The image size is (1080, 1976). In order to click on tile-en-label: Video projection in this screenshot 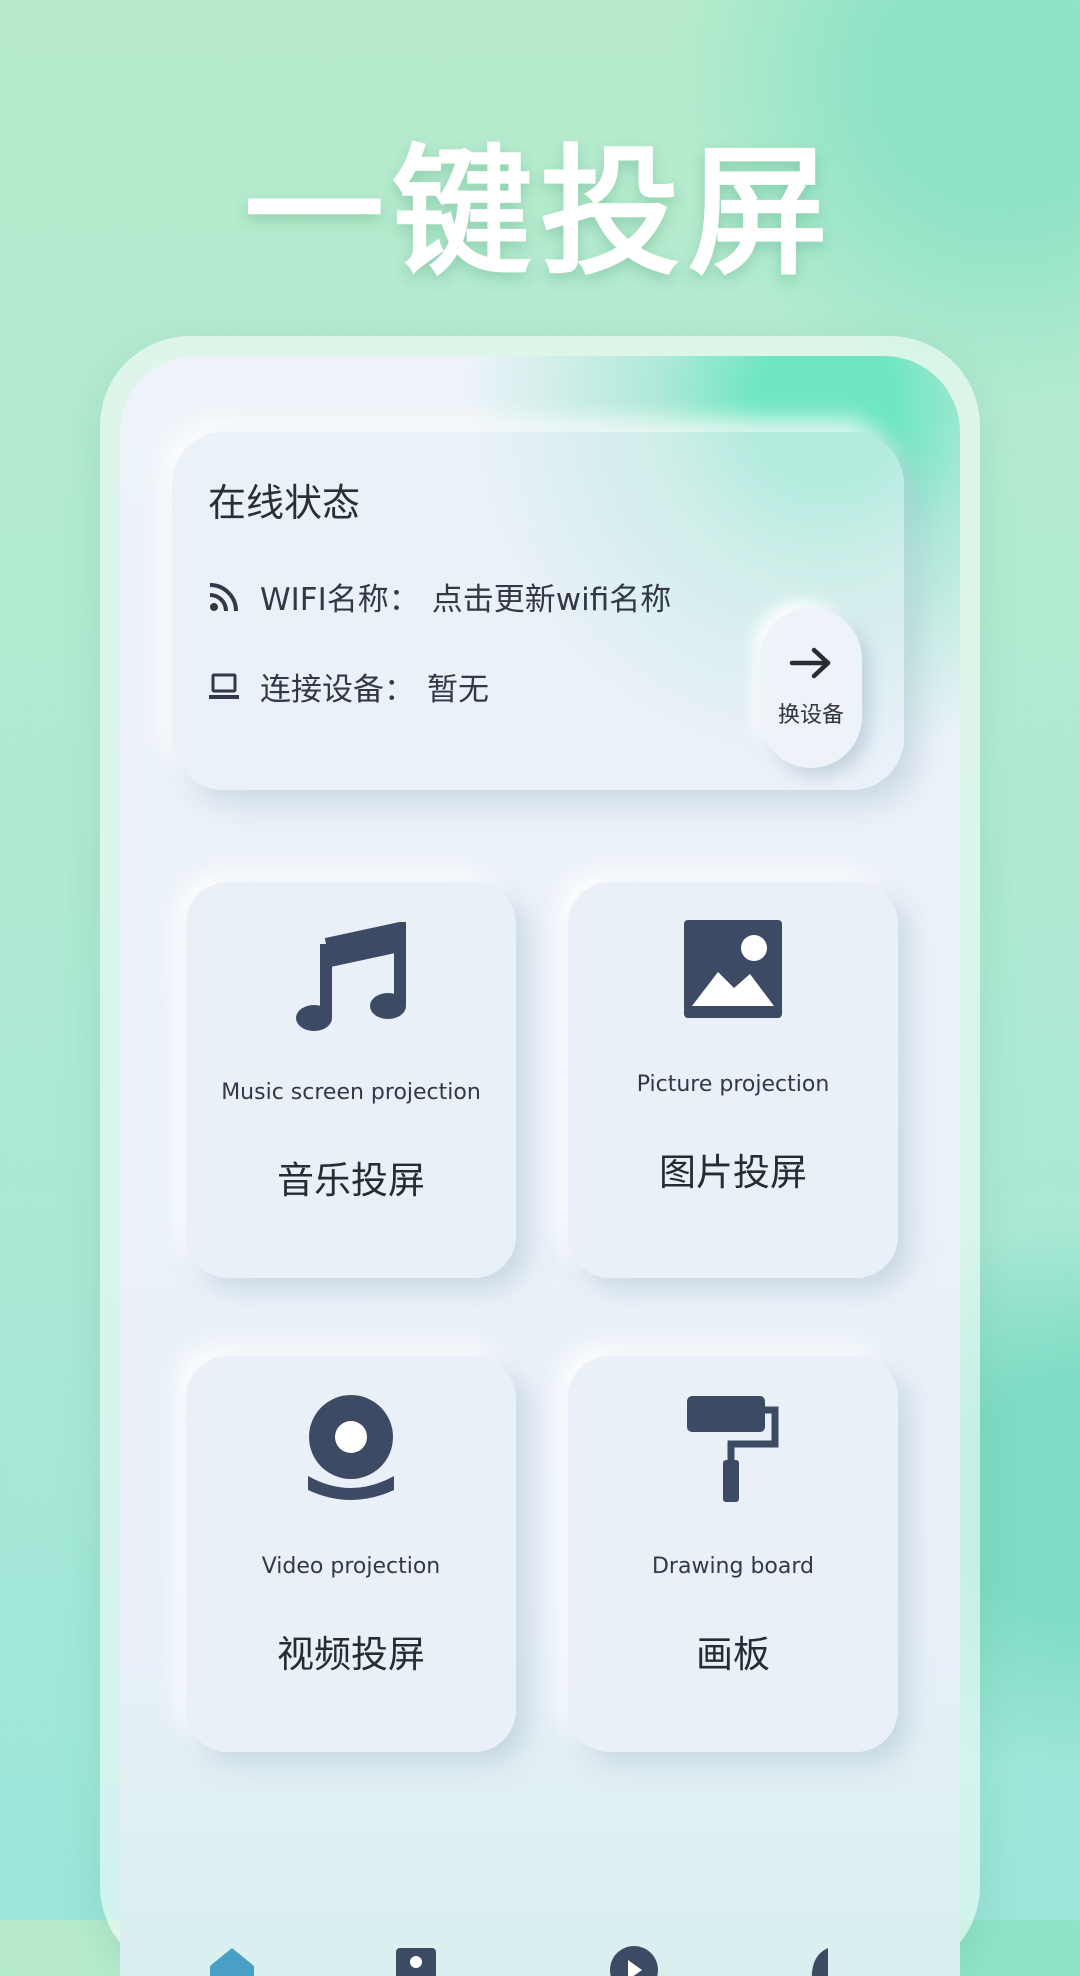, I will do `click(351, 1566)`.